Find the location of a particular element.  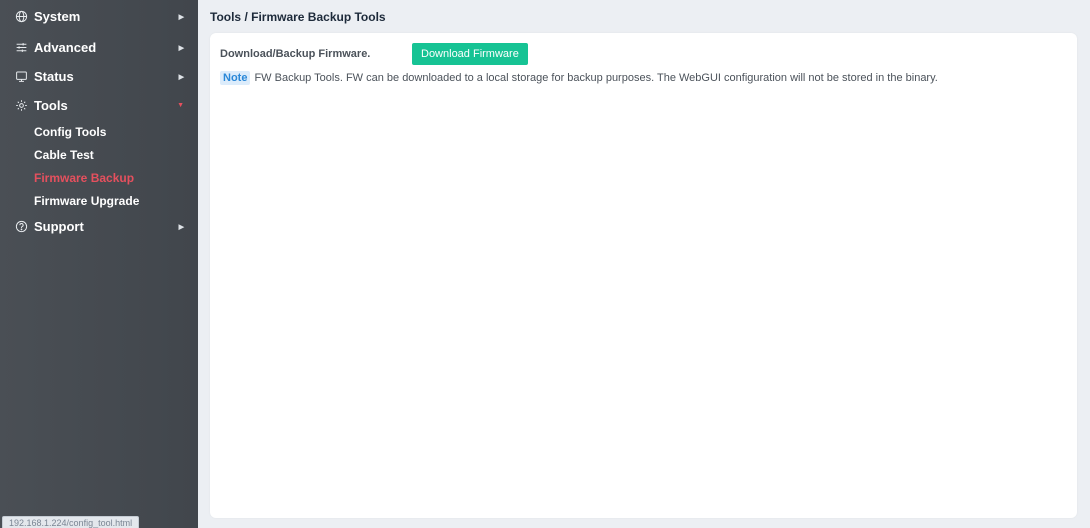

nav-label: Status is located at coordinates (54, 76).